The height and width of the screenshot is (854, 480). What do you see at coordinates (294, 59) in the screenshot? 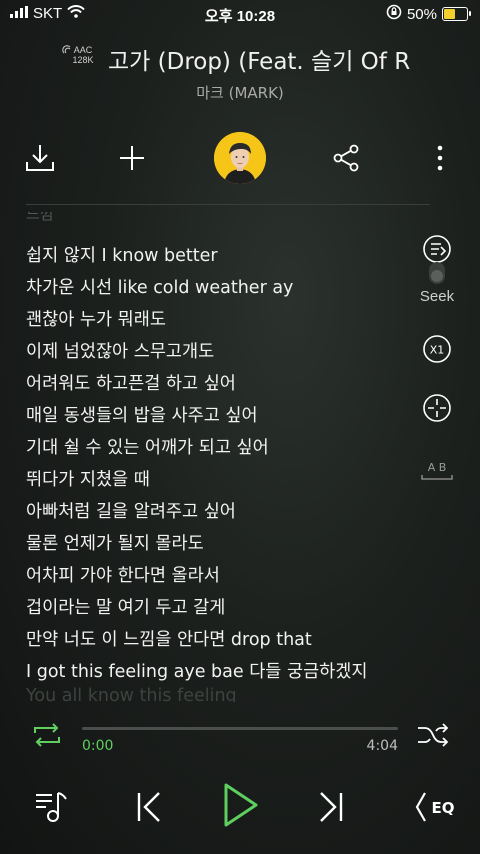
I see `song-title: 고가 (Drop) (Feat. 슬기 Of R` at bounding box center [294, 59].